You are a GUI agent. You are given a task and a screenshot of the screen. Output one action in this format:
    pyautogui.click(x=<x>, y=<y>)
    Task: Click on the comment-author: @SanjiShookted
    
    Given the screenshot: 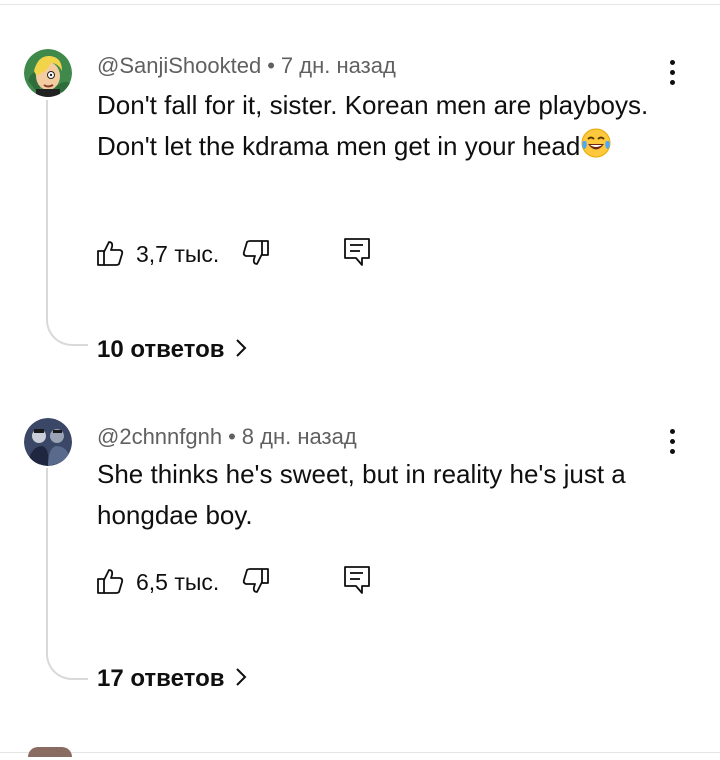 What is the action you would take?
    pyautogui.click(x=179, y=65)
    